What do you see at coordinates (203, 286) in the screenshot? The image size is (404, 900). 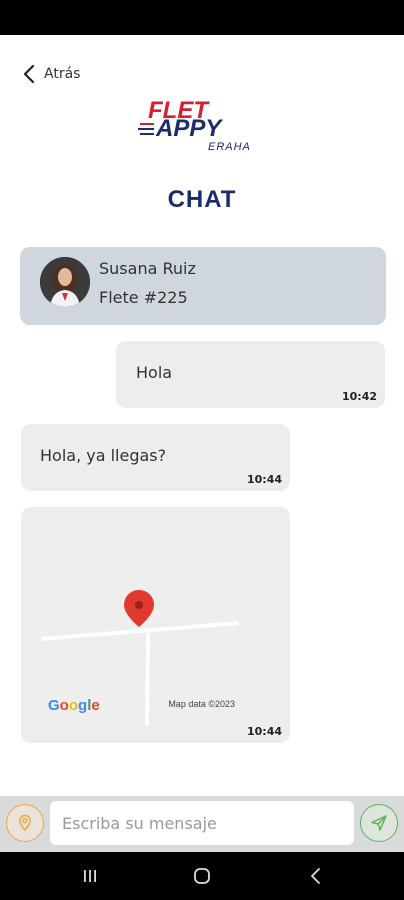 I see `contact-card: Susana Ruiz Flete #225` at bounding box center [203, 286].